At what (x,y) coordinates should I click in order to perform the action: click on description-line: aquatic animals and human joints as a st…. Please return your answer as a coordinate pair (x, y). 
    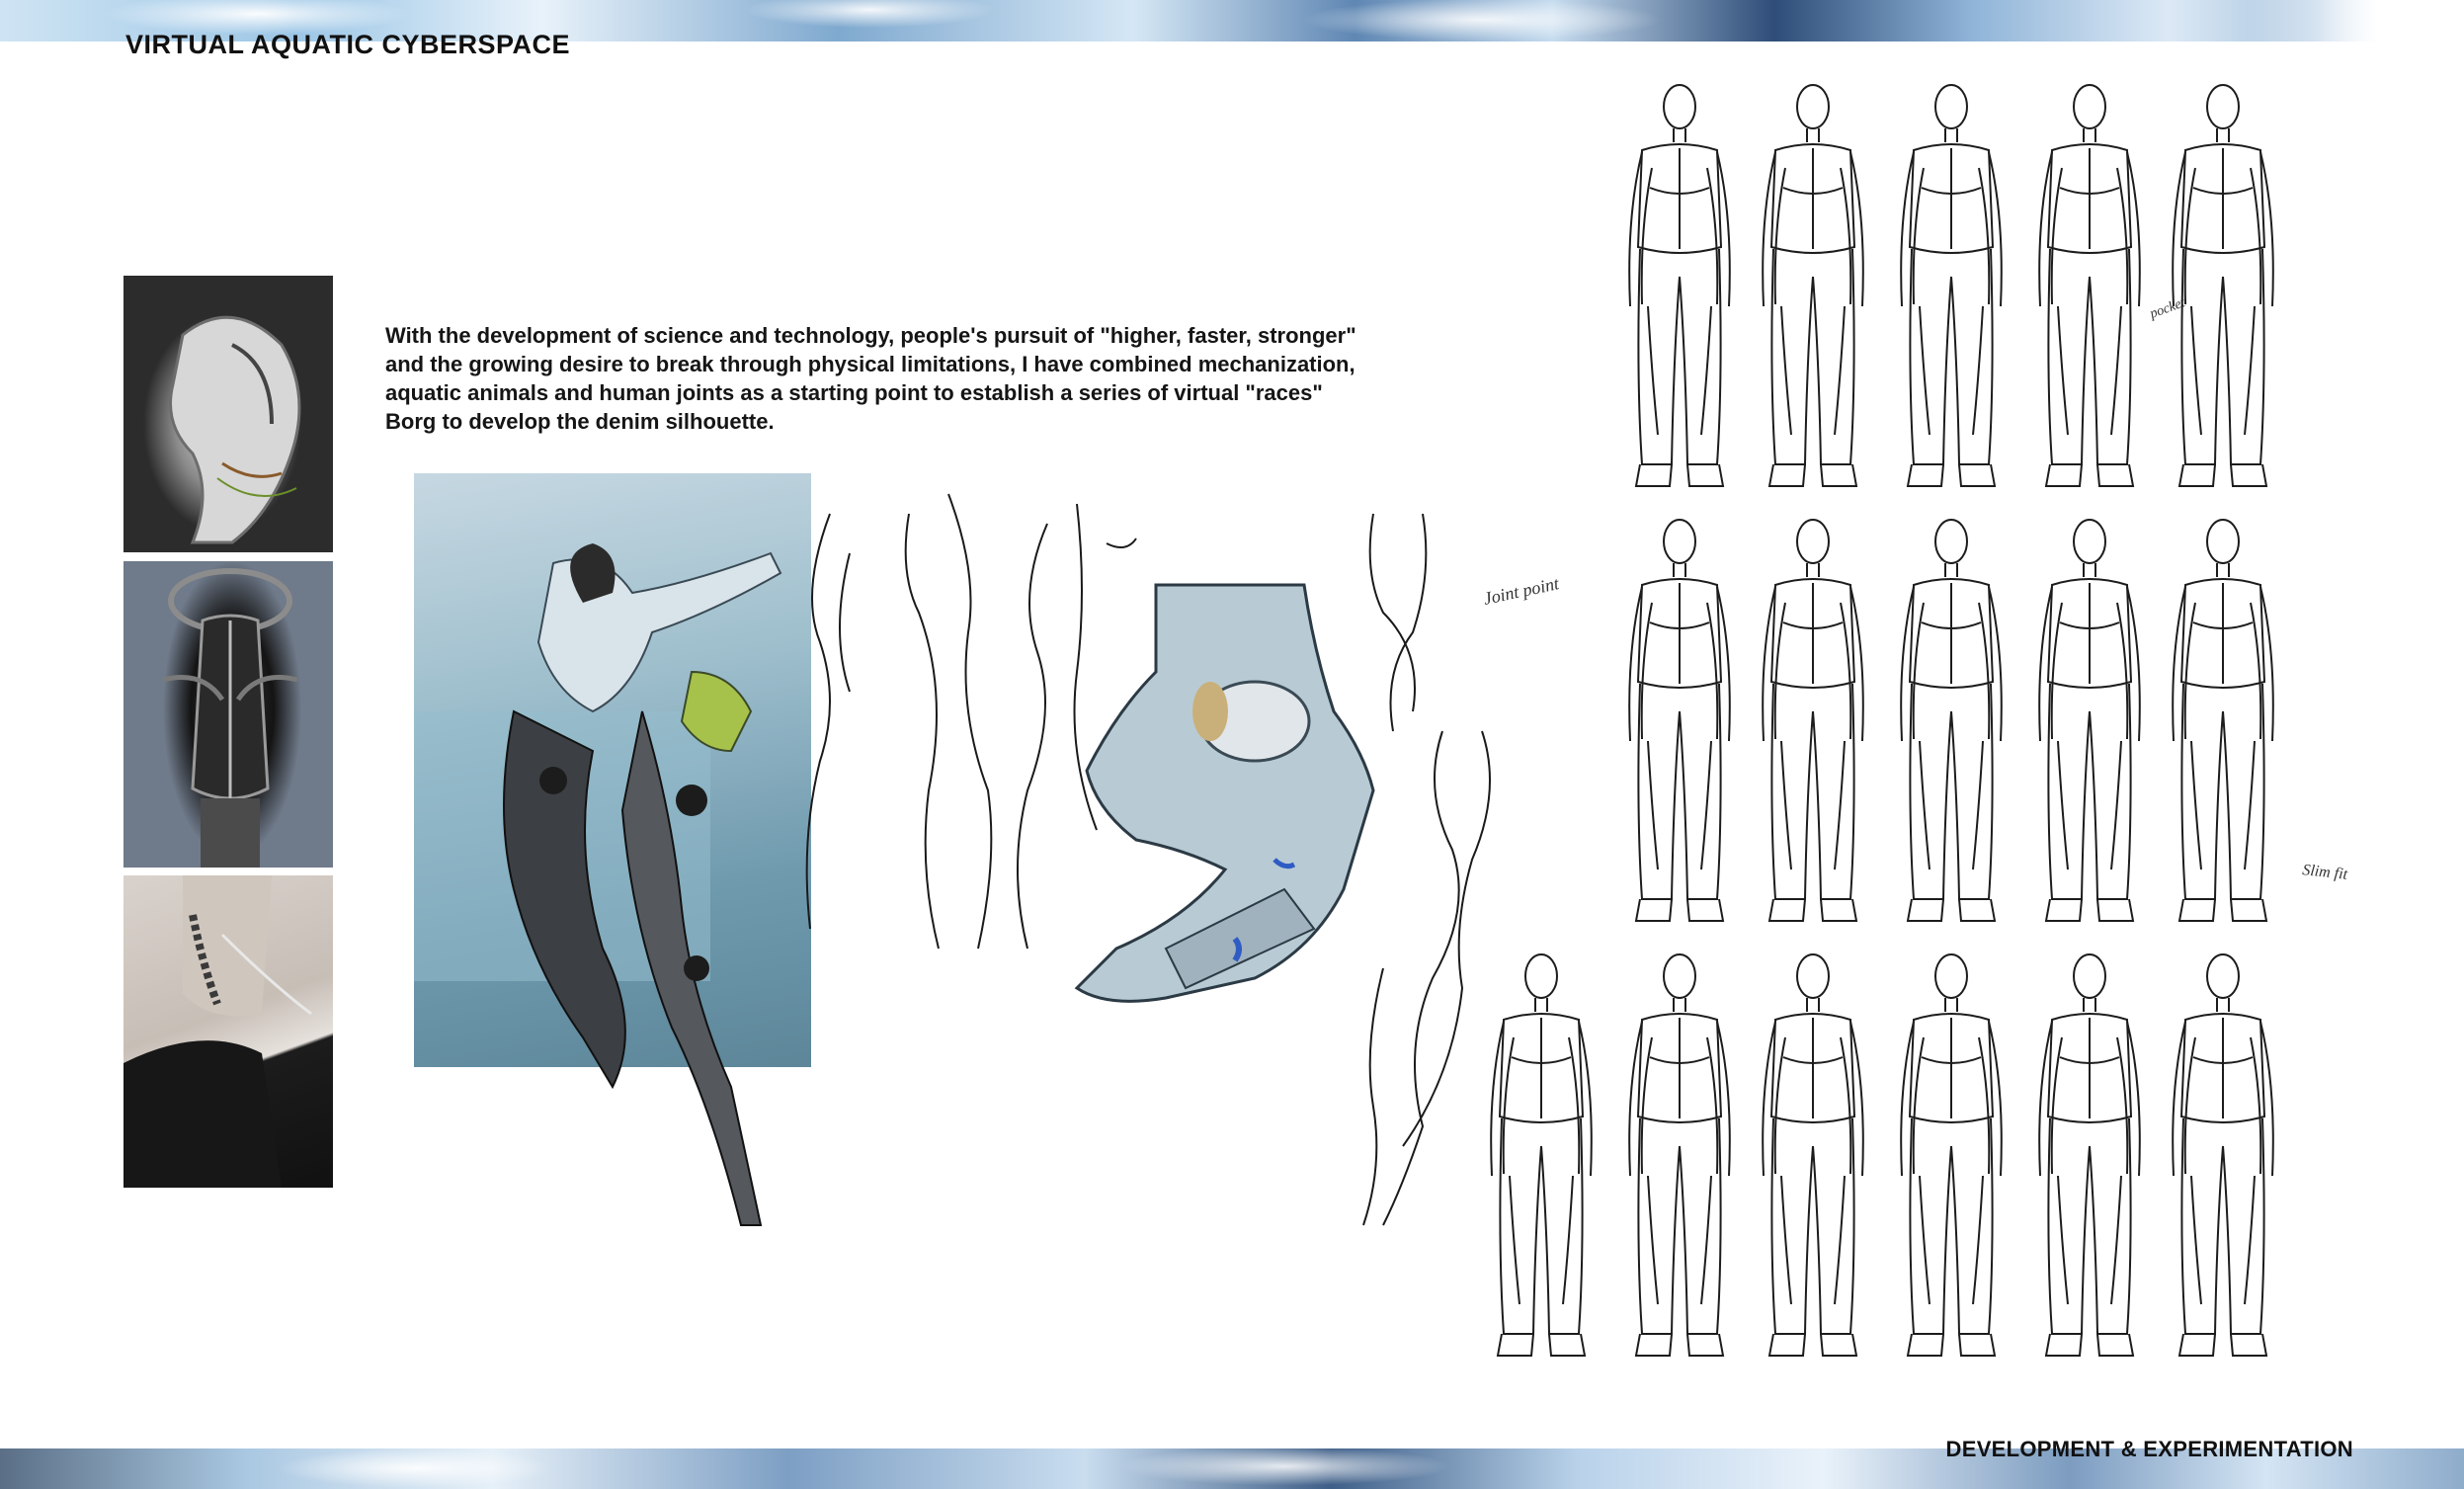
    Looking at the image, I should click on (854, 392).